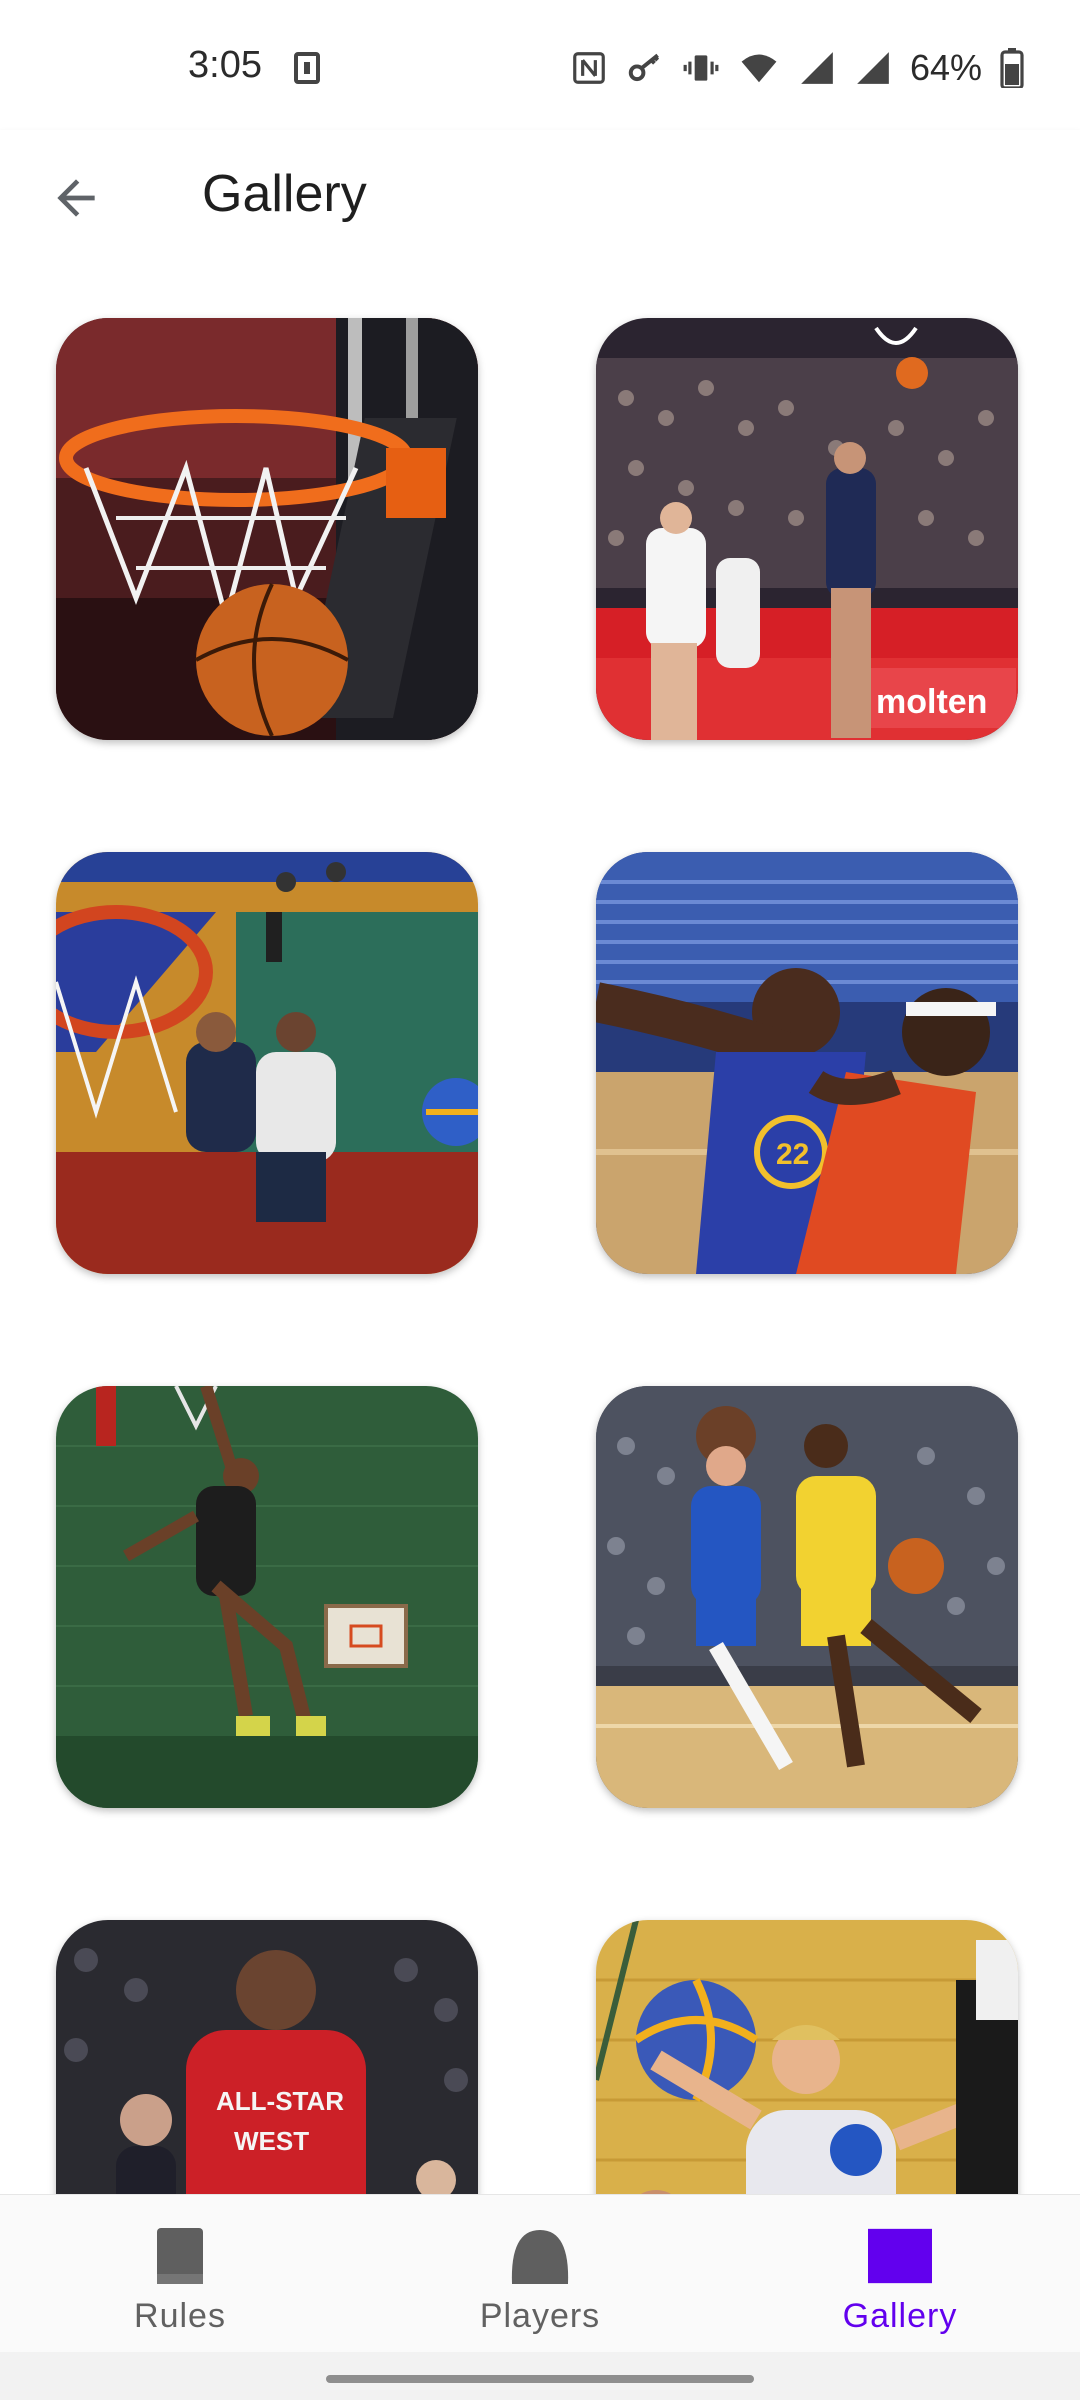 Image resolution: width=1080 pixels, height=2400 pixels. I want to click on player-layup-photo: molten, so click(807, 529).